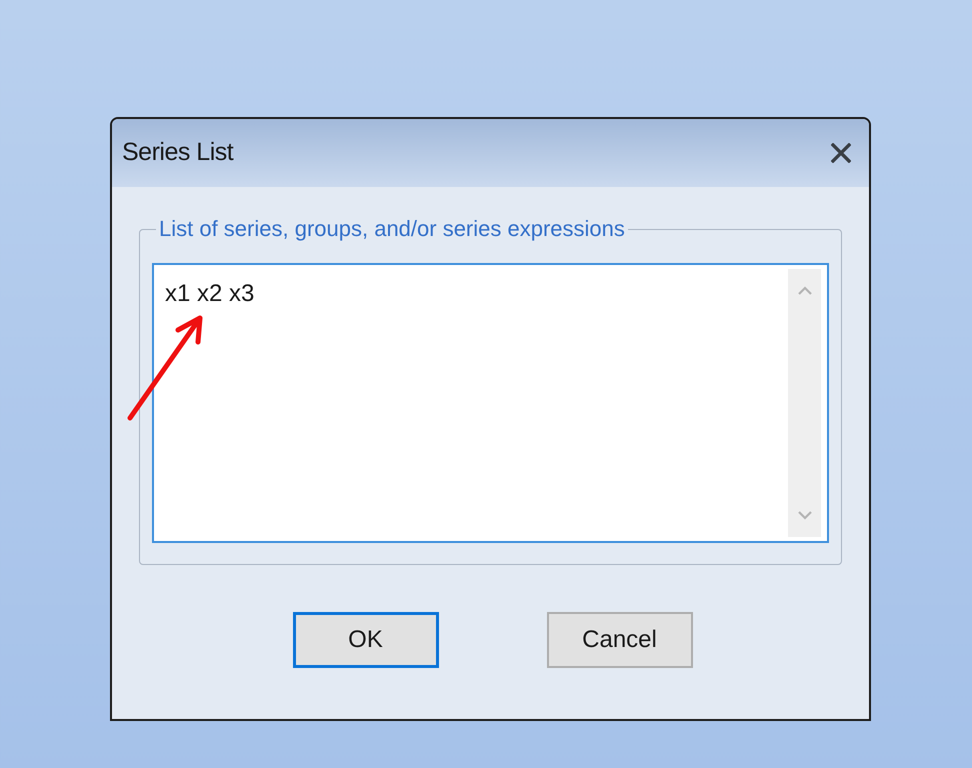 The image size is (972, 768). What do you see at coordinates (619, 640) in the screenshot?
I see `cancel-button: Cancel` at bounding box center [619, 640].